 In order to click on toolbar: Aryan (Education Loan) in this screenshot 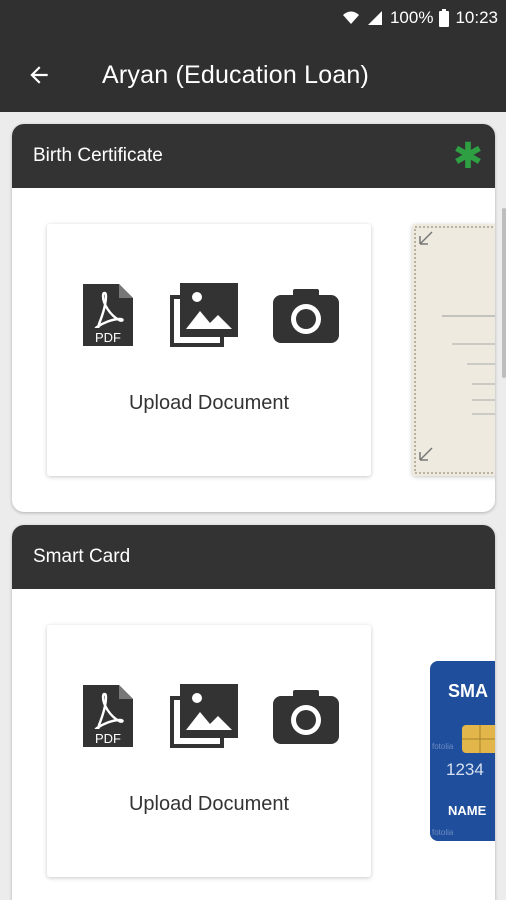, I will do `click(253, 75)`.